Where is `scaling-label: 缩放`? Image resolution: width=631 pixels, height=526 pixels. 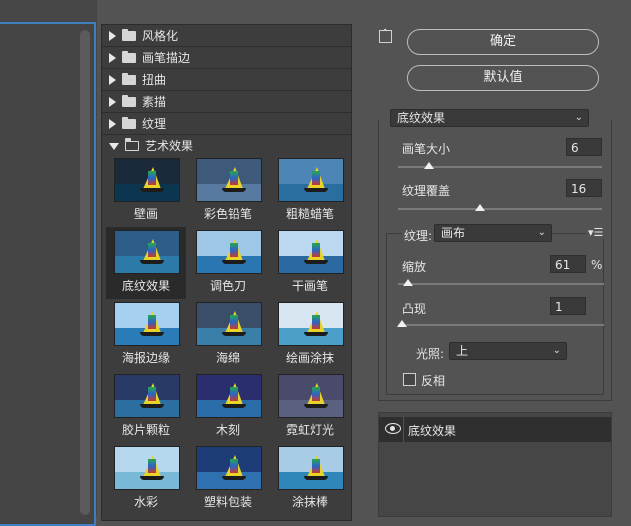
scaling-label: 缩放 is located at coordinates (414, 267).